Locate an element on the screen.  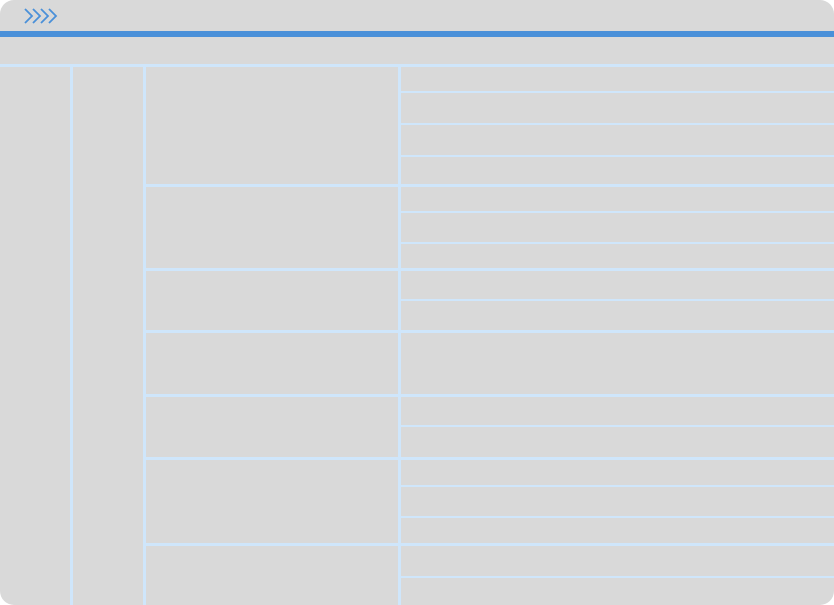
table-top-border is located at coordinates (417, 65).